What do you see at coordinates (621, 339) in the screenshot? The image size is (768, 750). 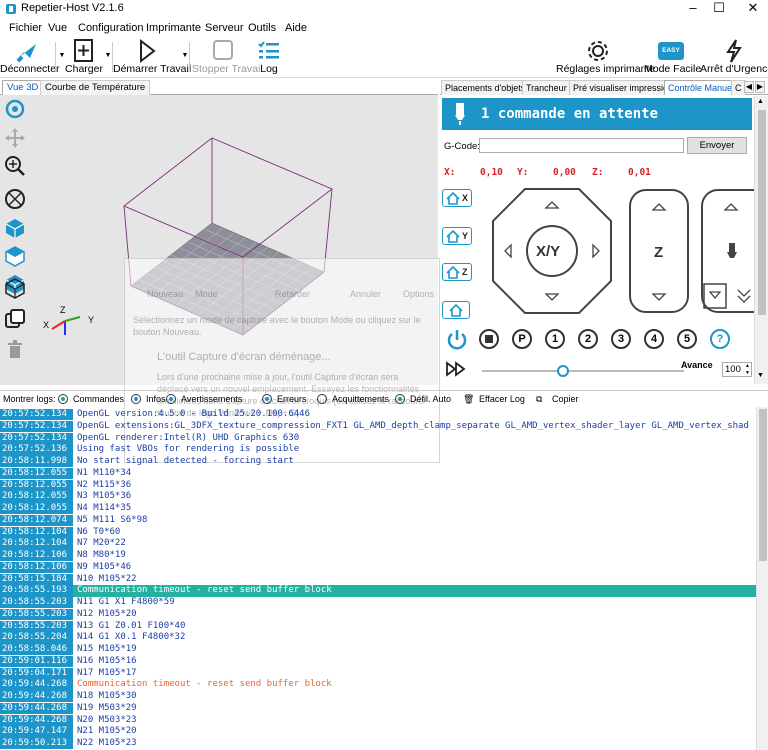 I see `preset-3-button: 3` at bounding box center [621, 339].